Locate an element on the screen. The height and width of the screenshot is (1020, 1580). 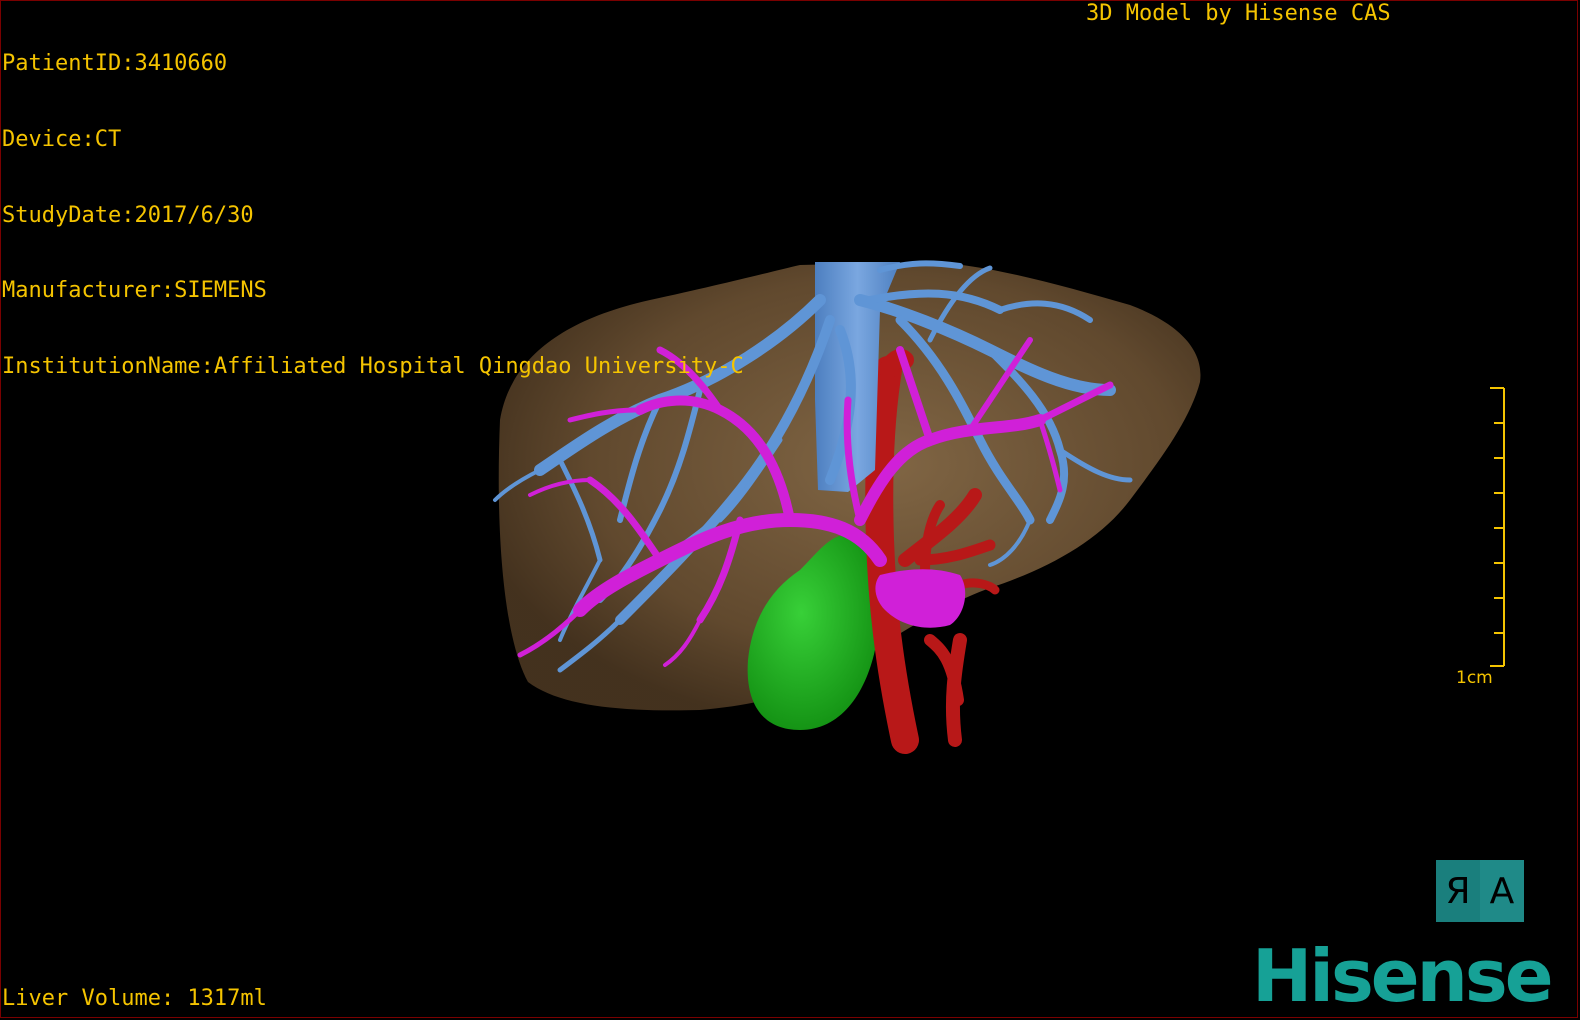
orientation-toggle-button: Я A is located at coordinates (1480, 891).